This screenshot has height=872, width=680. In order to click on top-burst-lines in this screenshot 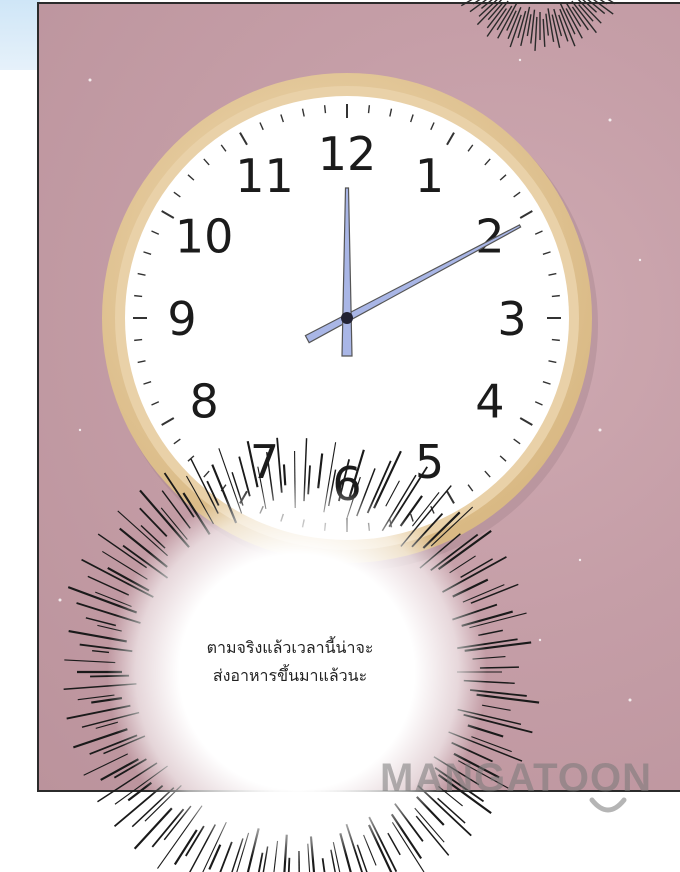, I will do `click(538, 25)`.